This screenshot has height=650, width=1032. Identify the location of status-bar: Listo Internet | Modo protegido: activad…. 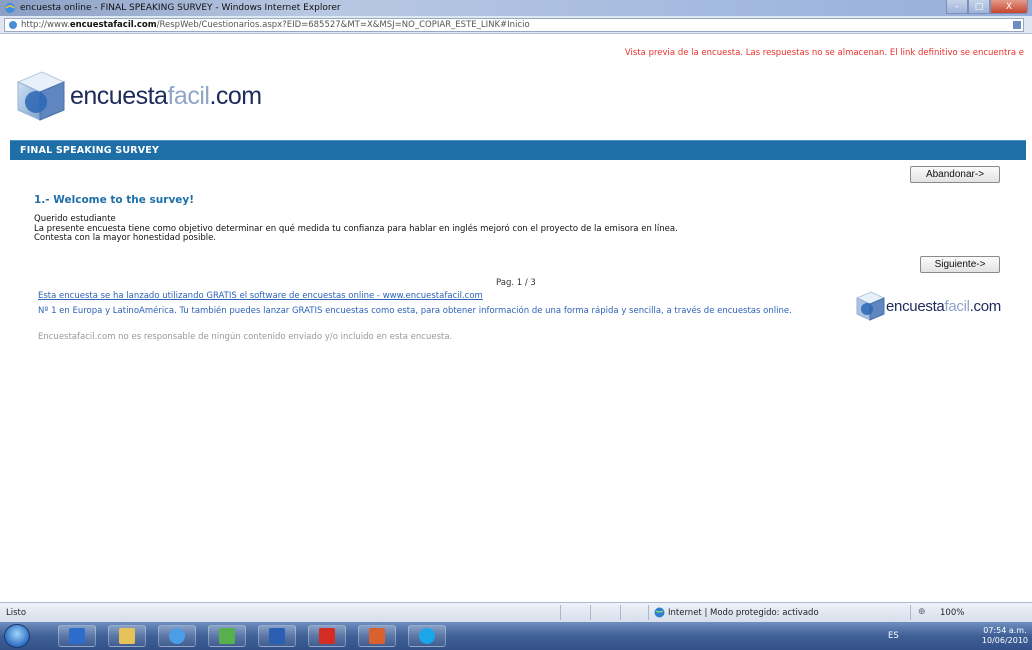
(516, 612).